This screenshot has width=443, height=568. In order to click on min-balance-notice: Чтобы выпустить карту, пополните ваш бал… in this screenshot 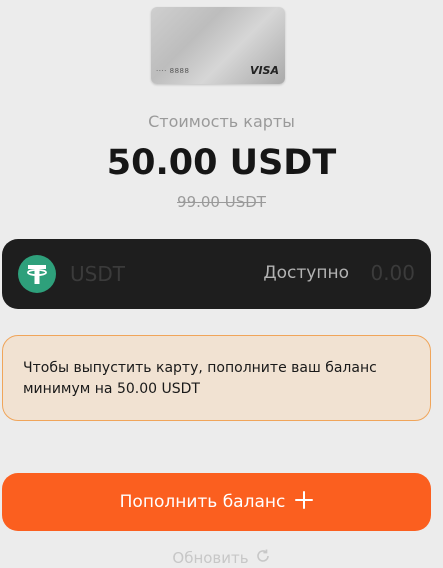, I will do `click(216, 378)`.